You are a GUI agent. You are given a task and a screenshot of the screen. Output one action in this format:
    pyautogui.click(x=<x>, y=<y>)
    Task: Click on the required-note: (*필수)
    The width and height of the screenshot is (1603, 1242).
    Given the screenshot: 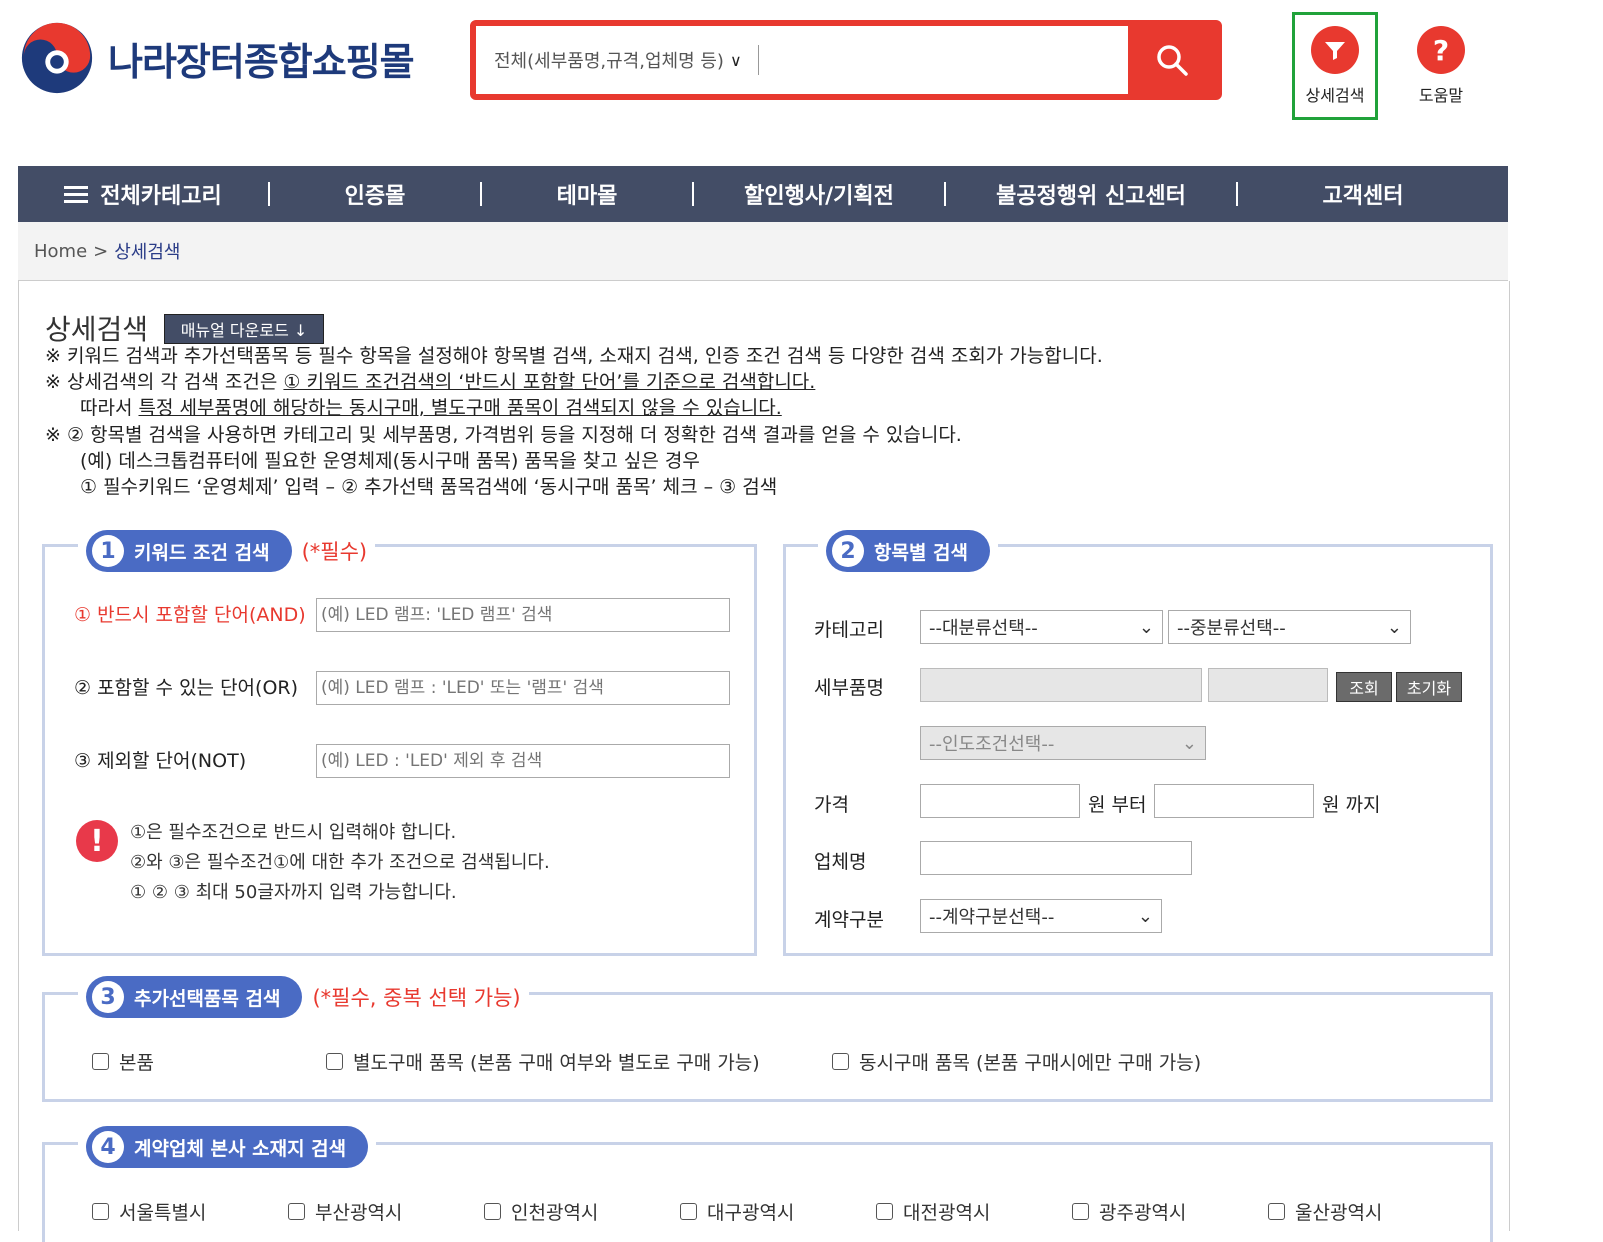 What is the action you would take?
    pyautogui.click(x=334, y=552)
    